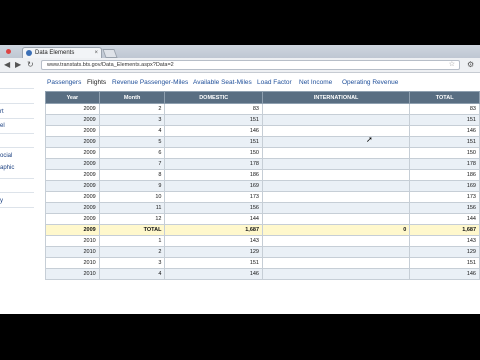  What do you see at coordinates (222, 82) in the screenshot?
I see `nav-link: Available Seat-Miles` at bounding box center [222, 82].